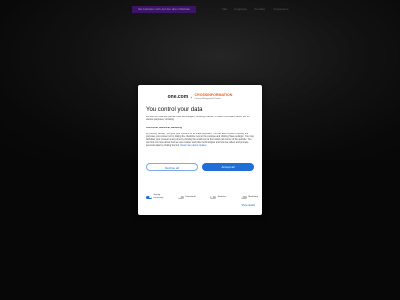 This screenshot has width=400, height=300. I want to click on functional-toggle, so click(181, 197).